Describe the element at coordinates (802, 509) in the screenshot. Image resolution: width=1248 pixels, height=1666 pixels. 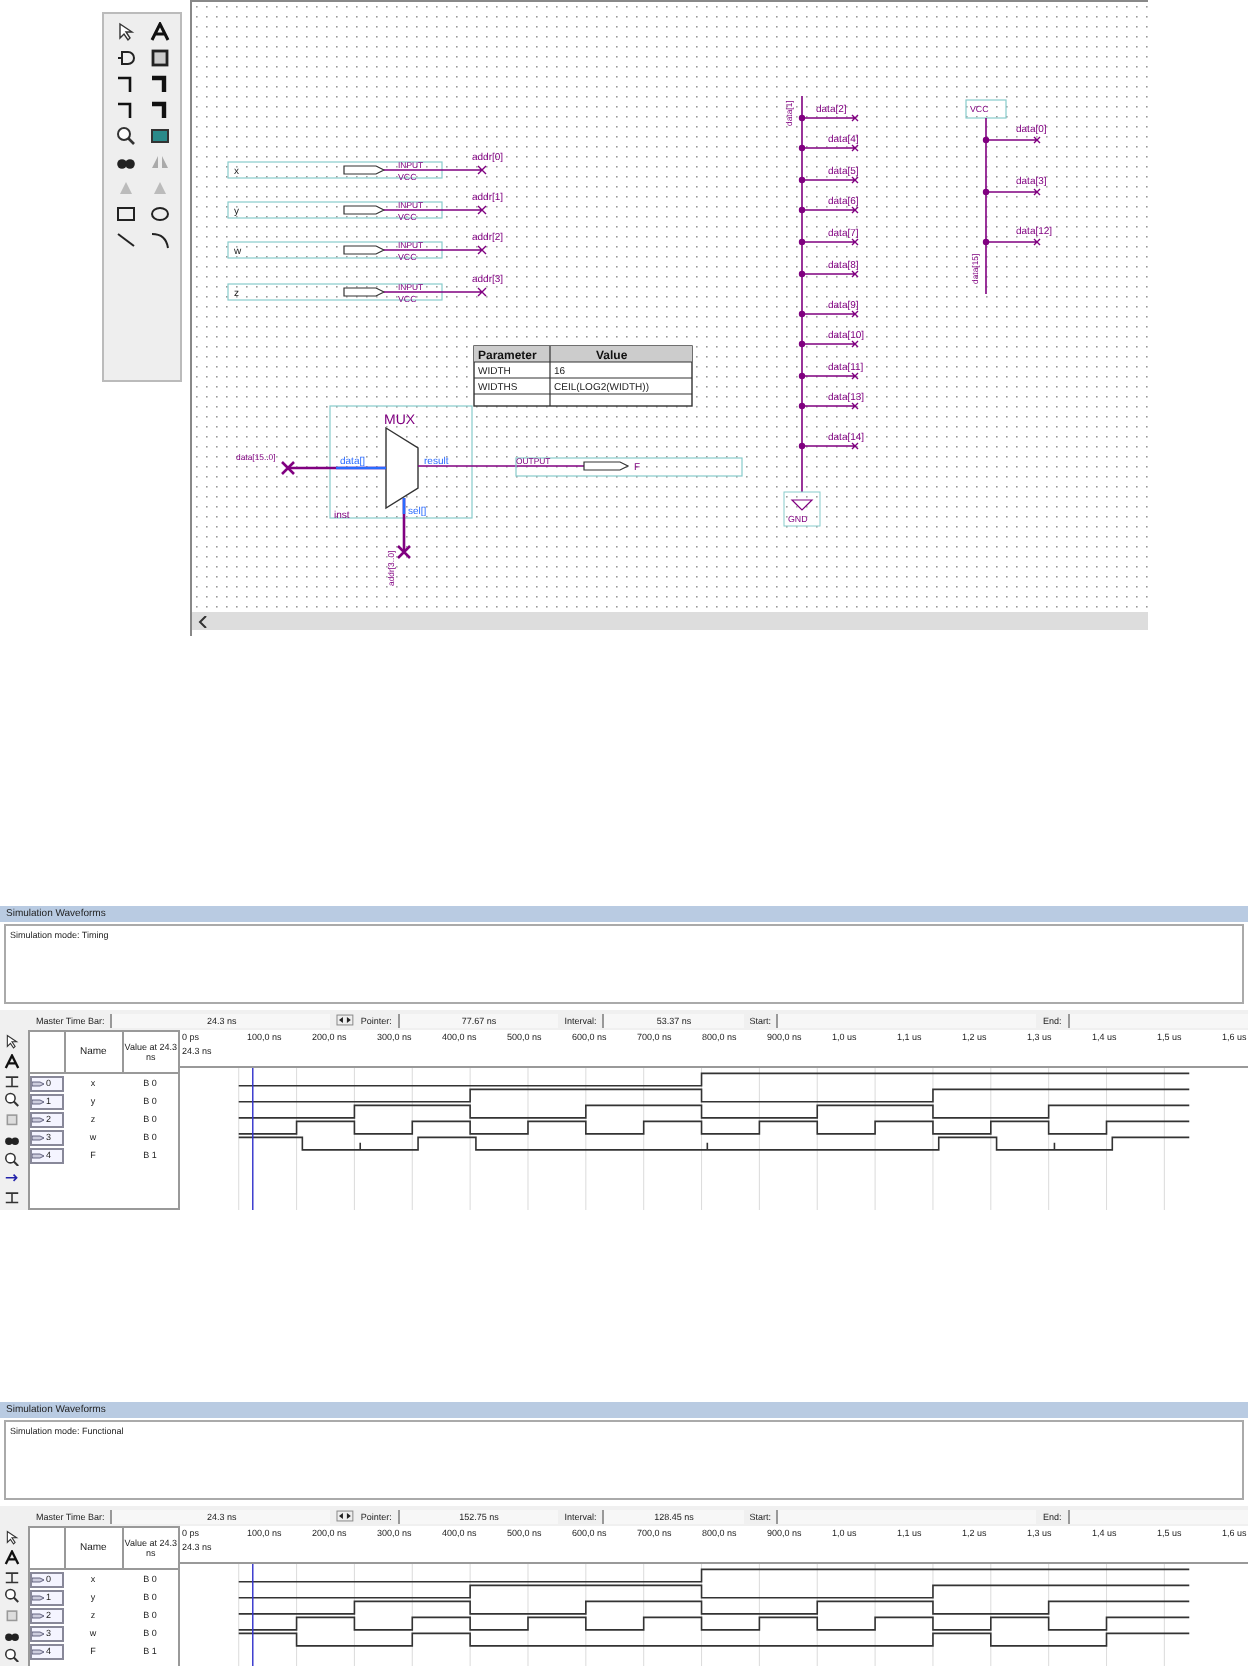
I see `ground-symbol` at that location.